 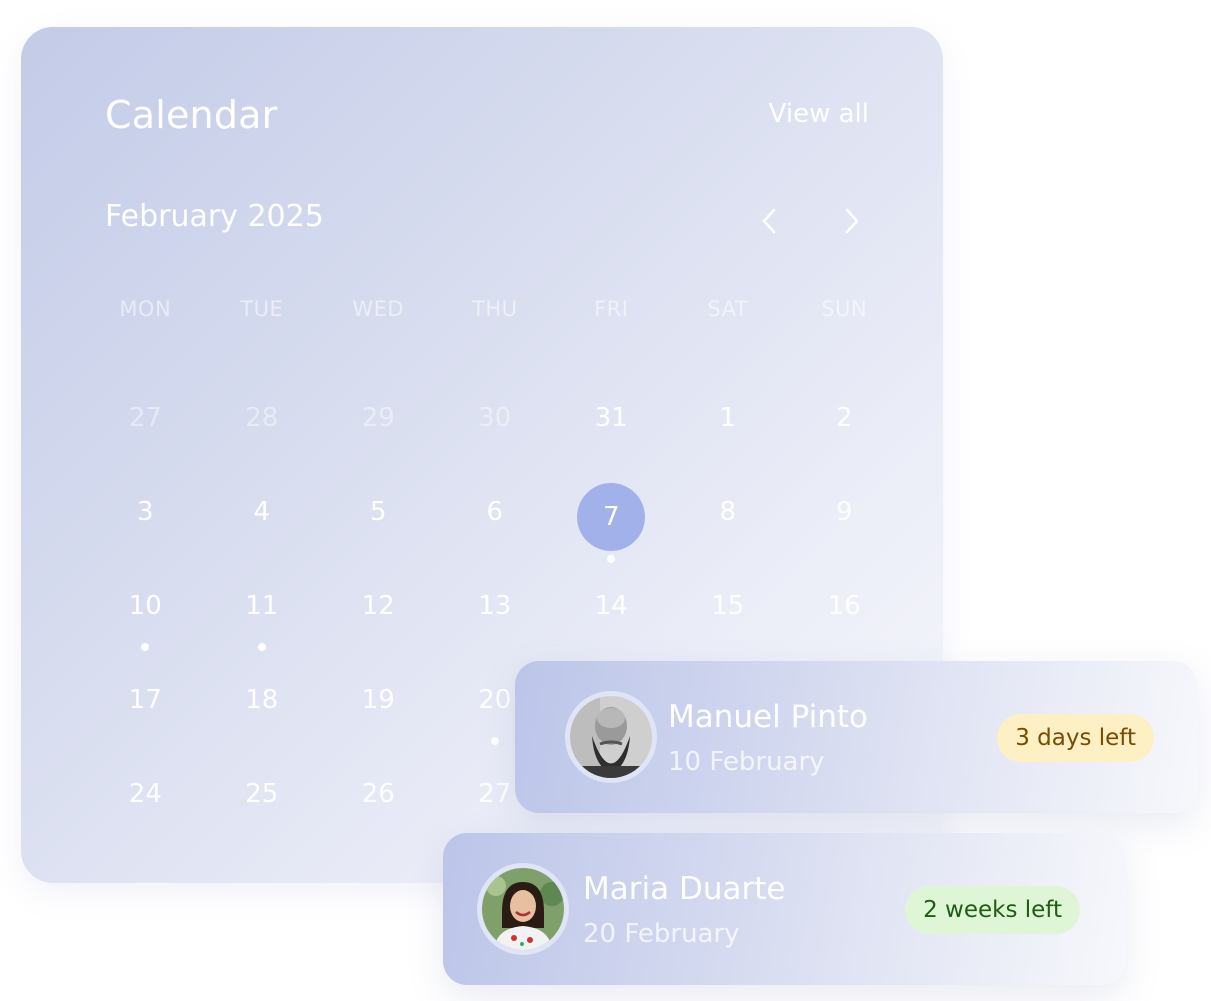 I want to click on day-number: 29, so click(x=378, y=418).